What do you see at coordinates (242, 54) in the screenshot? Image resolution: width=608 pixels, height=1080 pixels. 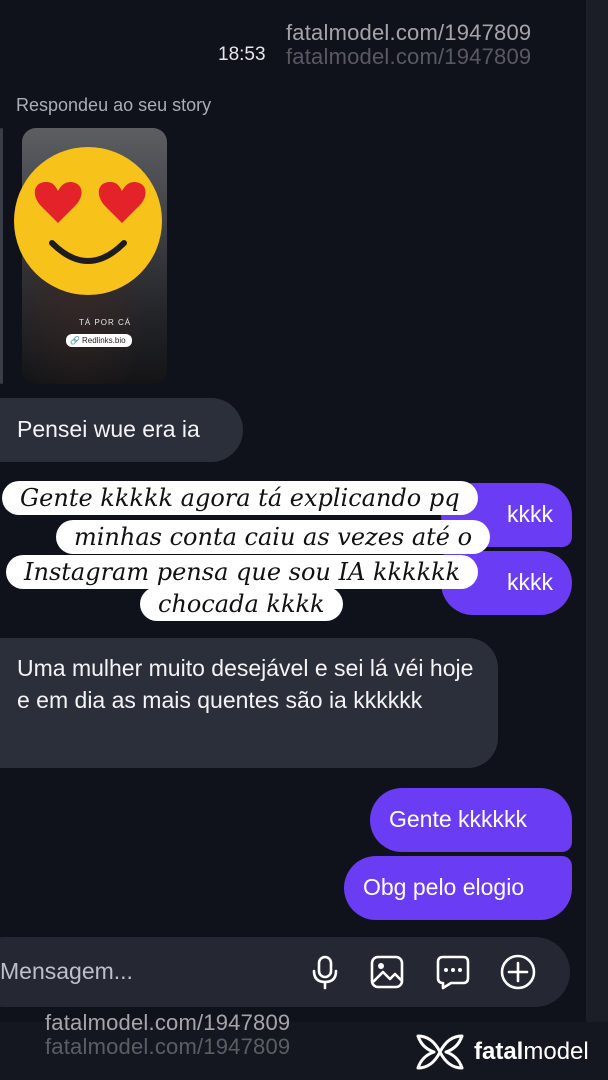 I see `message-timestamp: 18:53` at bounding box center [242, 54].